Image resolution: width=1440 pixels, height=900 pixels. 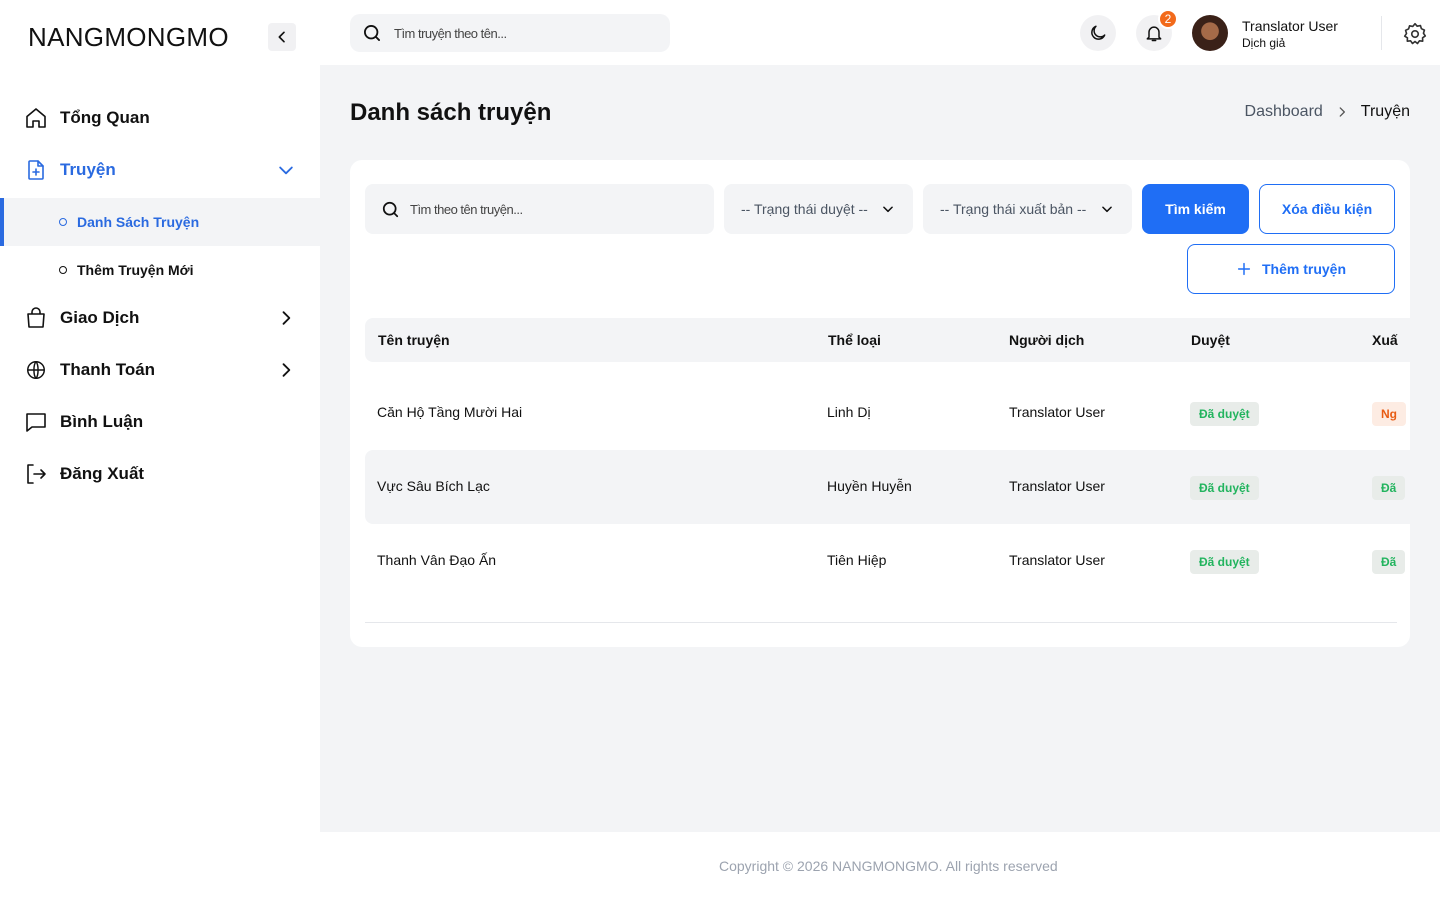 I want to click on avatar, so click(x=1210, y=33).